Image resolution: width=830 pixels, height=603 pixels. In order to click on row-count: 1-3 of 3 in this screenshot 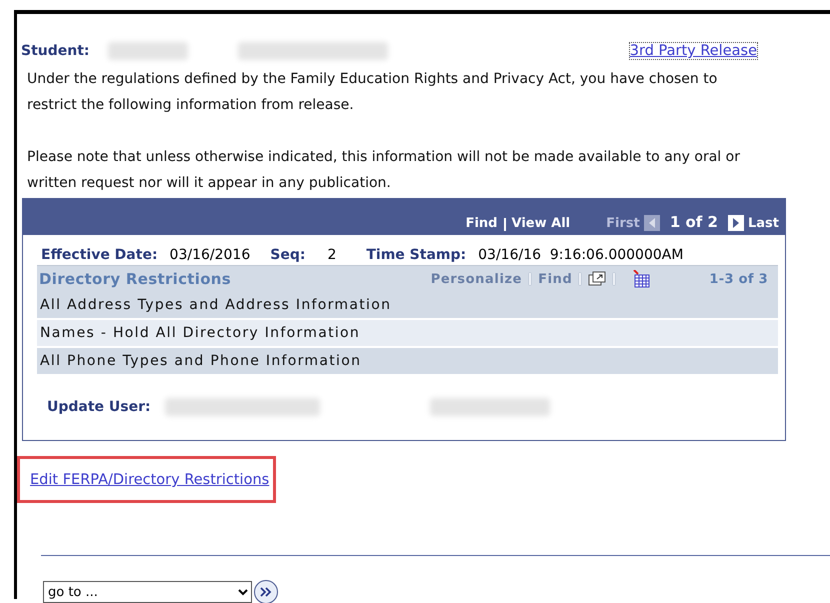, I will do `click(738, 279)`.